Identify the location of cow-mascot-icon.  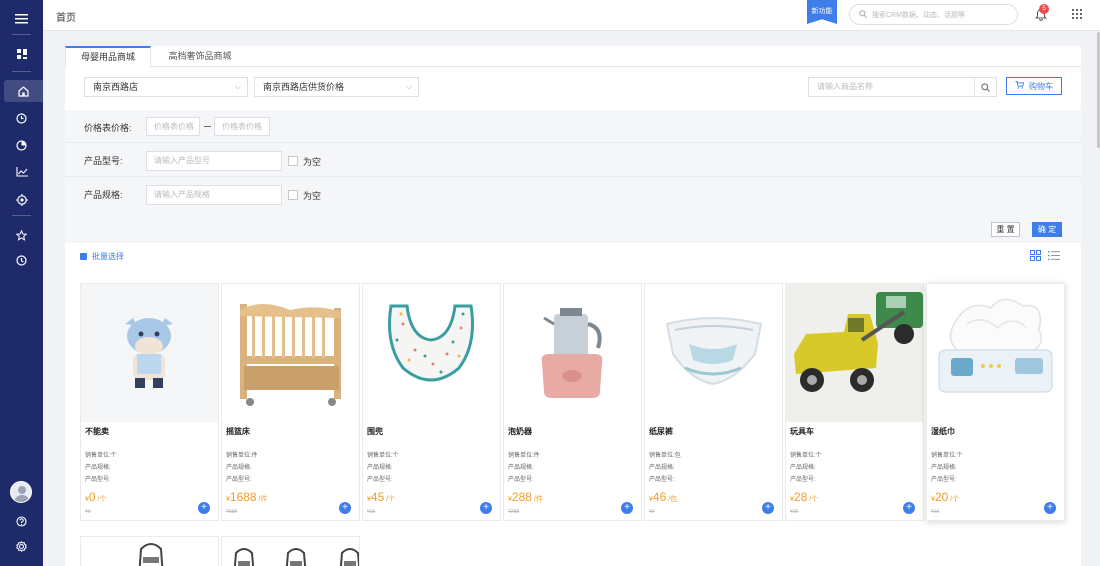
(149, 353).